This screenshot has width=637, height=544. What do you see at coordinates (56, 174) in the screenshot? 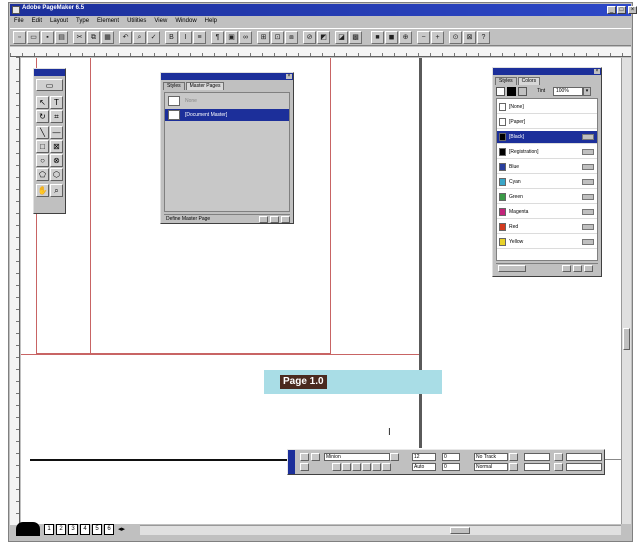
I see `polygon-frame-tool-icon: ⬡` at bounding box center [56, 174].